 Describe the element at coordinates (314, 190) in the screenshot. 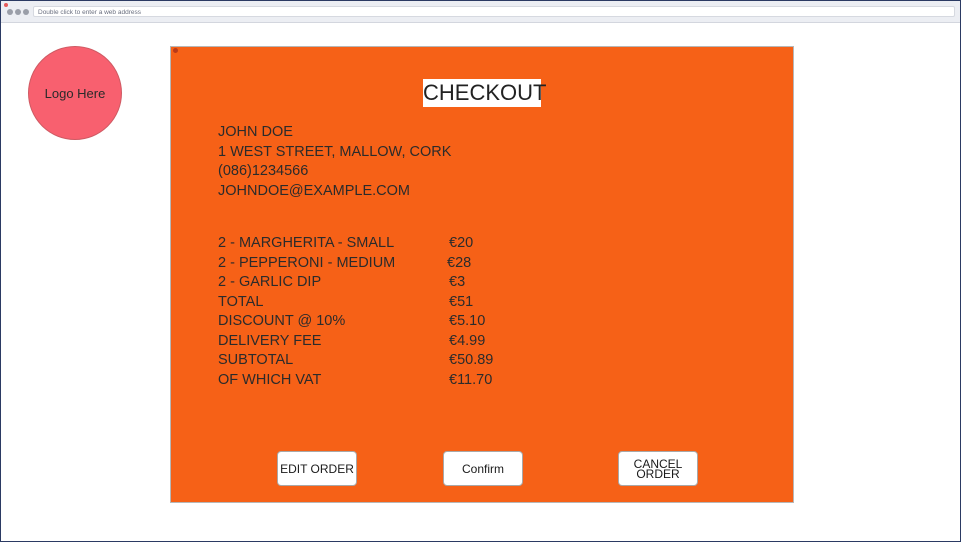

I see `customer-email: JOHNDOE@EXAMPLE.COM` at that location.